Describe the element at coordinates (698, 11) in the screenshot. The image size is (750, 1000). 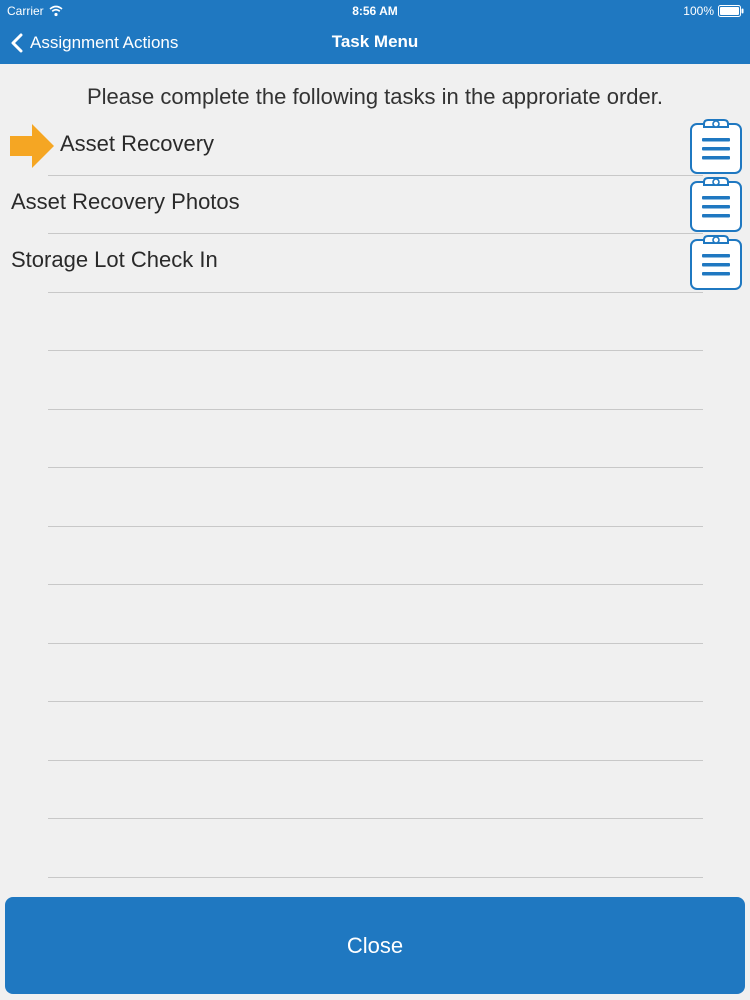
I see `battery-percent: 100%` at that location.